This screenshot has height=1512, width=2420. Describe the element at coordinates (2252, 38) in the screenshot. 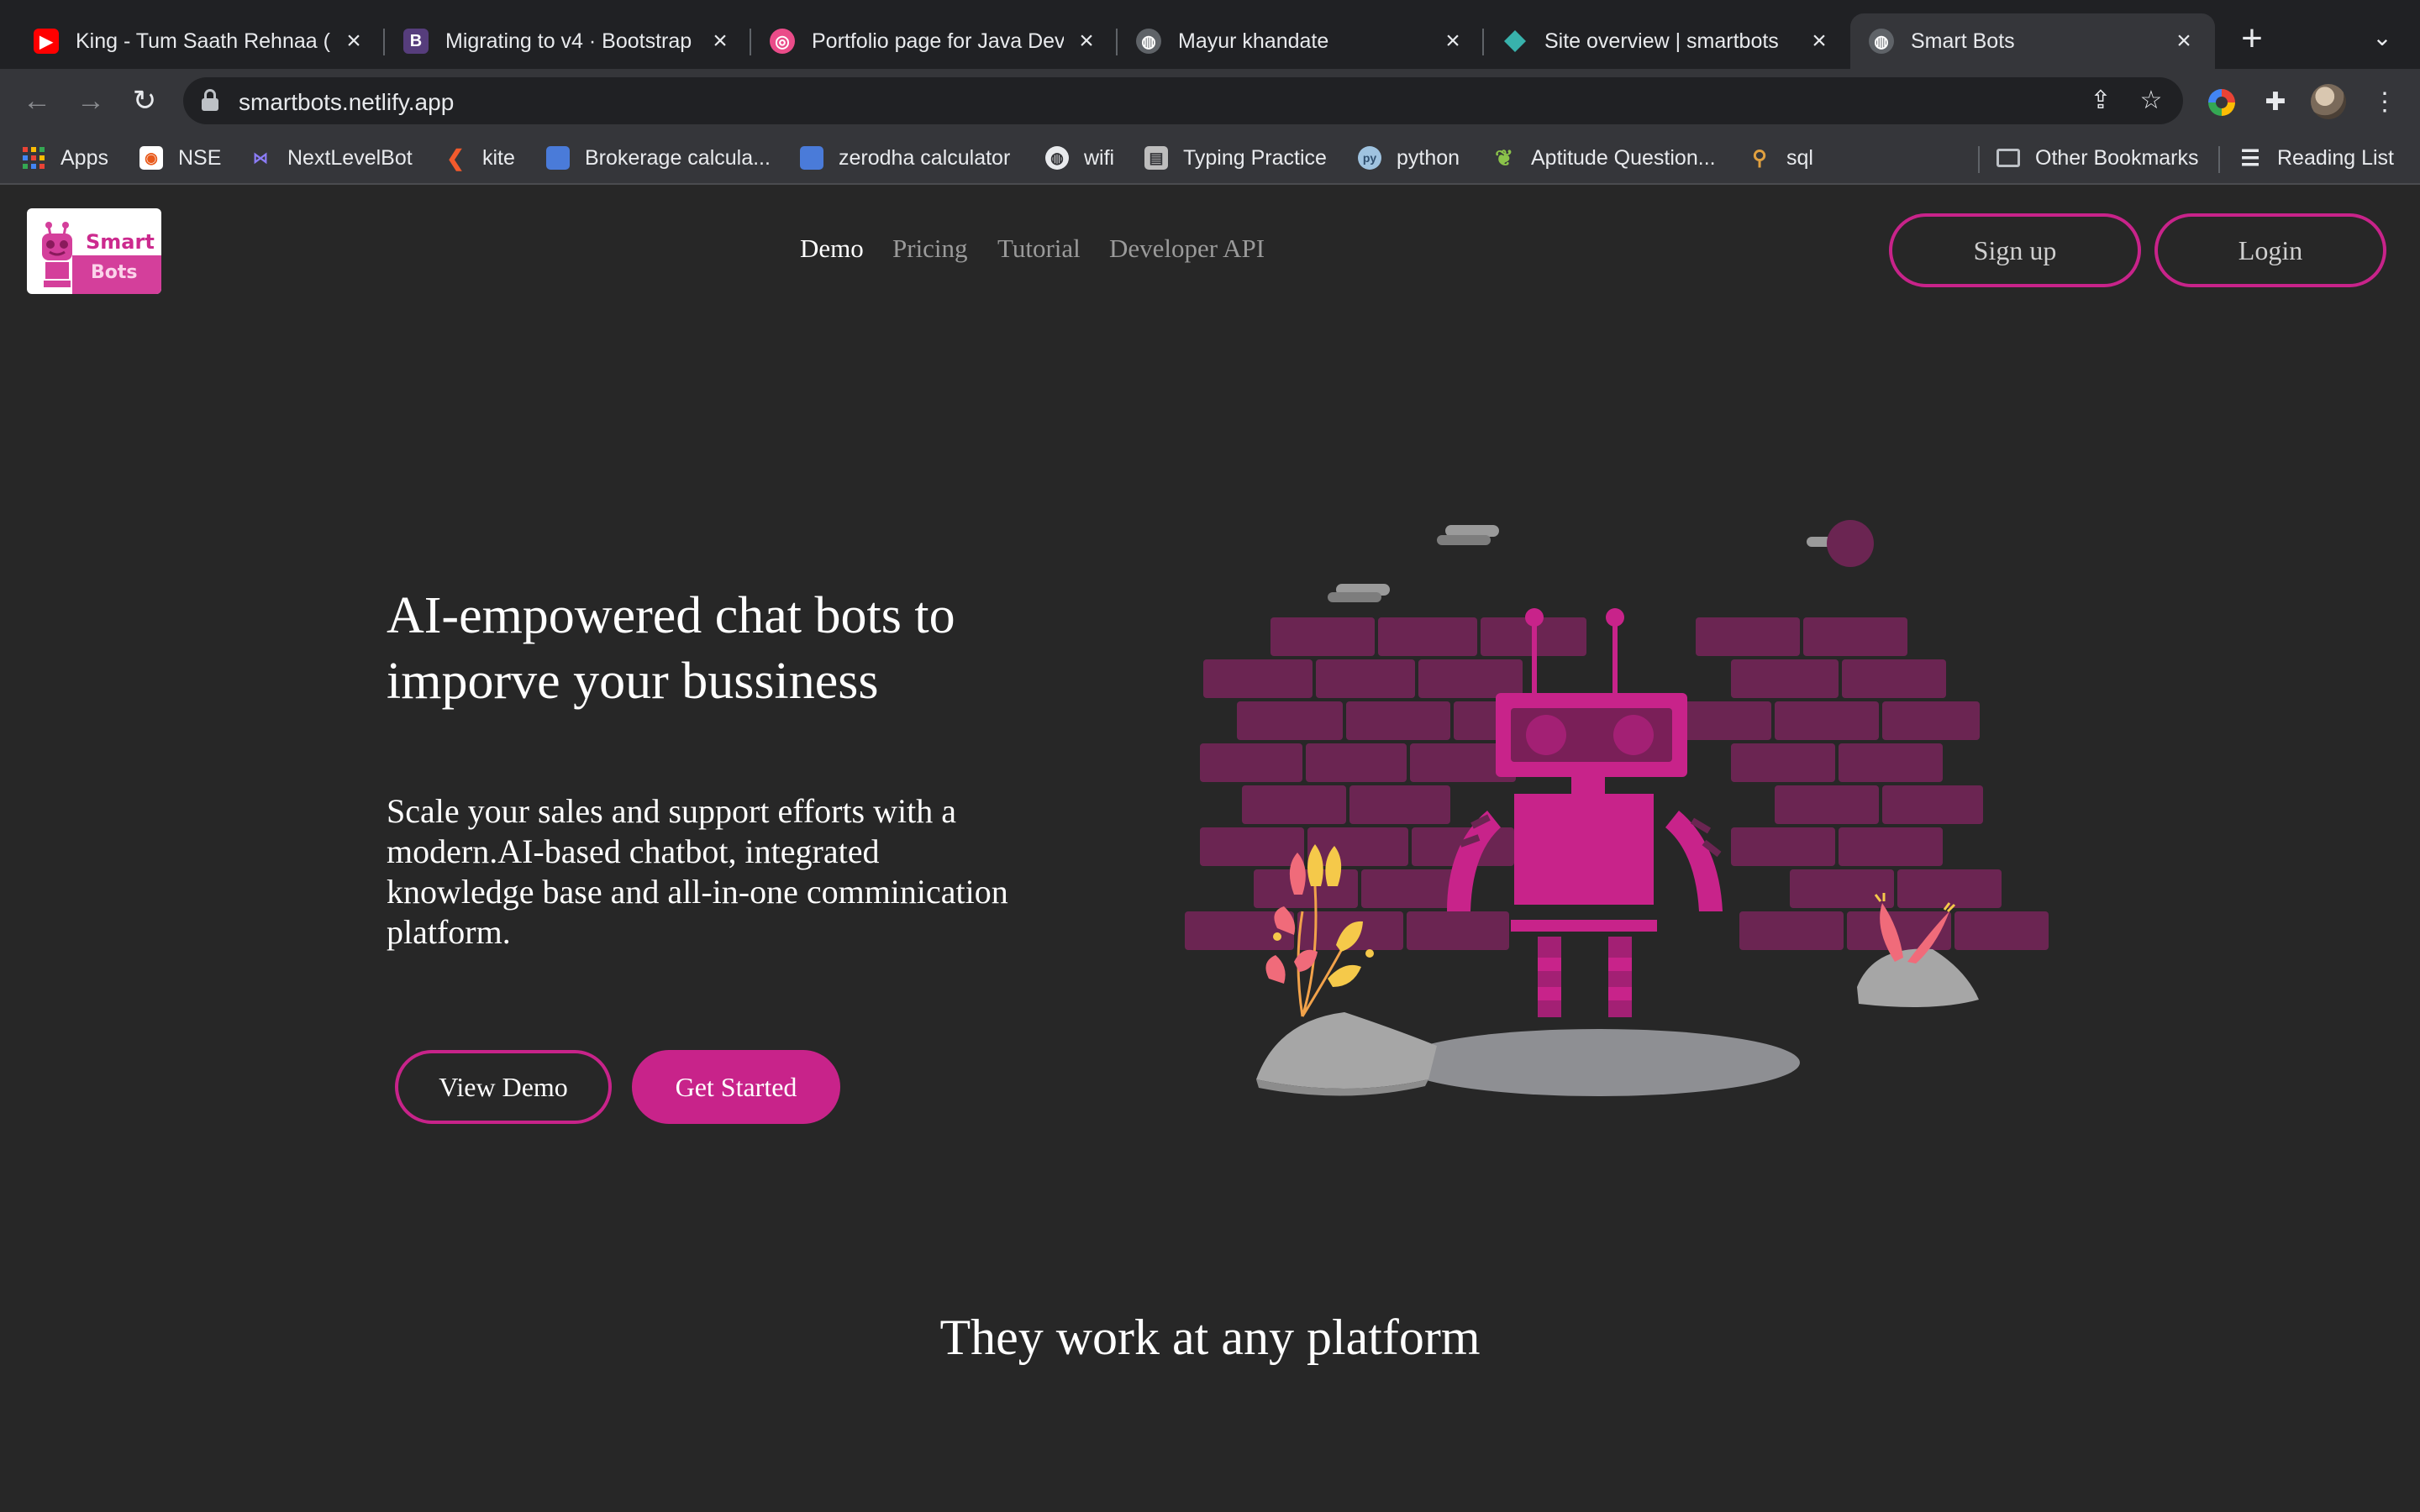

I see `new-tab-icon: +` at that location.